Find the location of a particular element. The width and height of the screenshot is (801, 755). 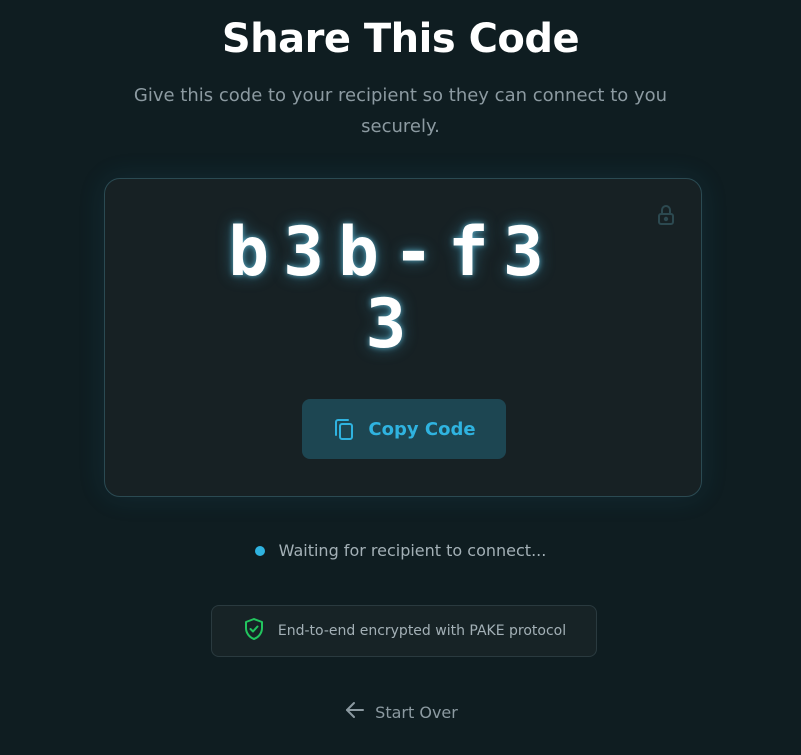

share-code: b3b-f33 is located at coordinates (393, 288).